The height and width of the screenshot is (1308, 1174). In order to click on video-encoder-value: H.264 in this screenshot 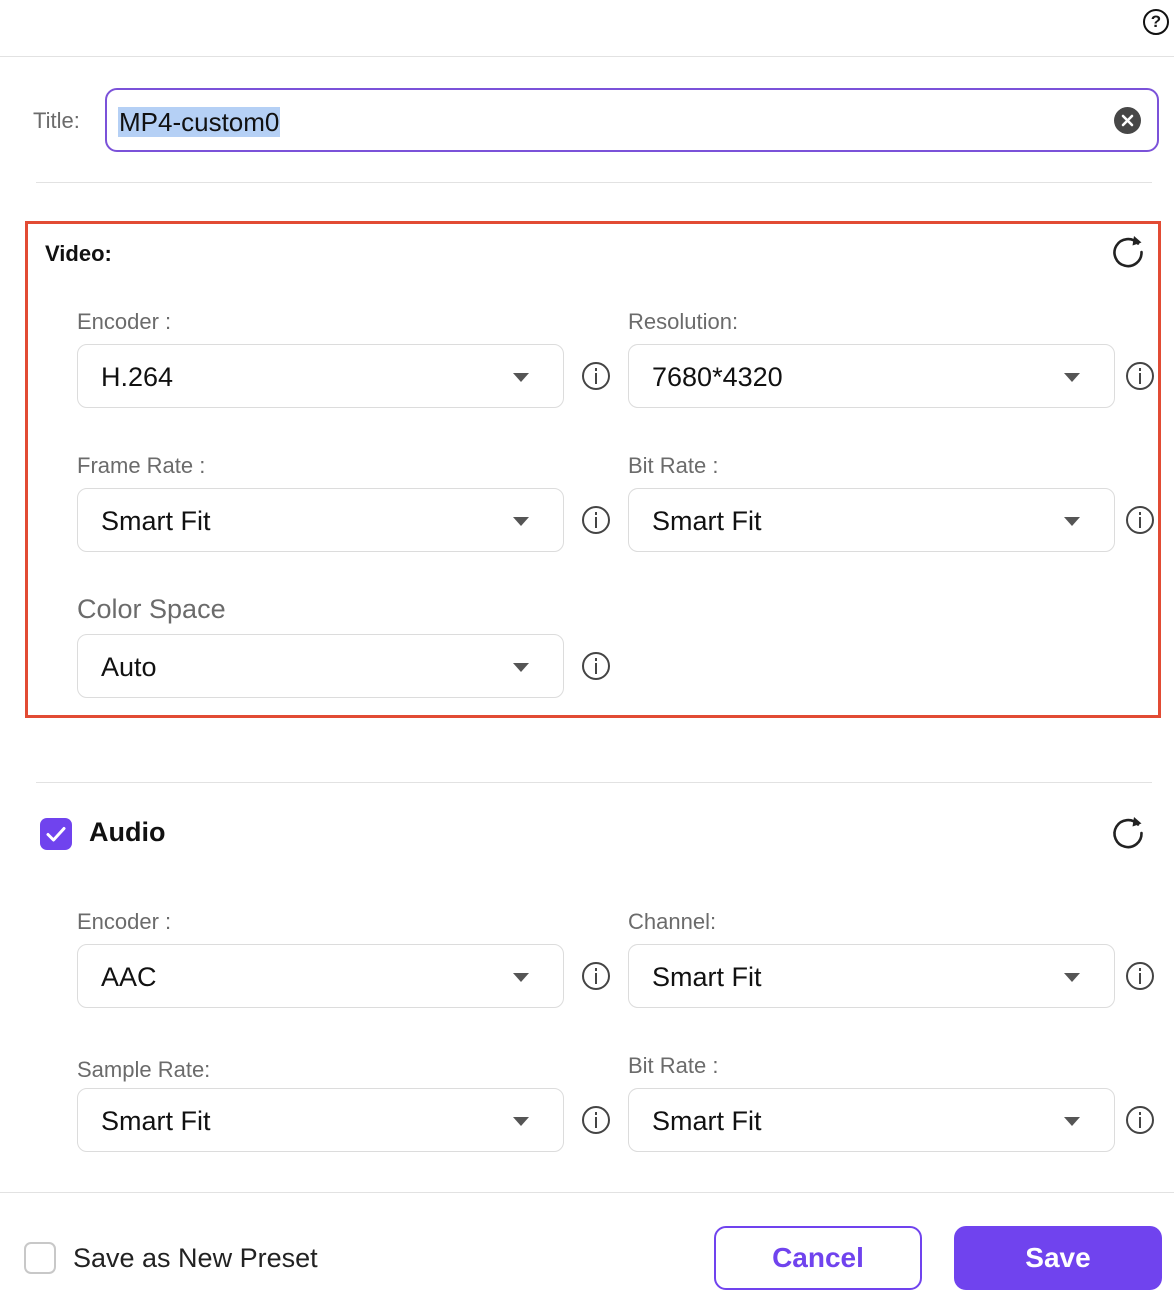, I will do `click(137, 377)`.